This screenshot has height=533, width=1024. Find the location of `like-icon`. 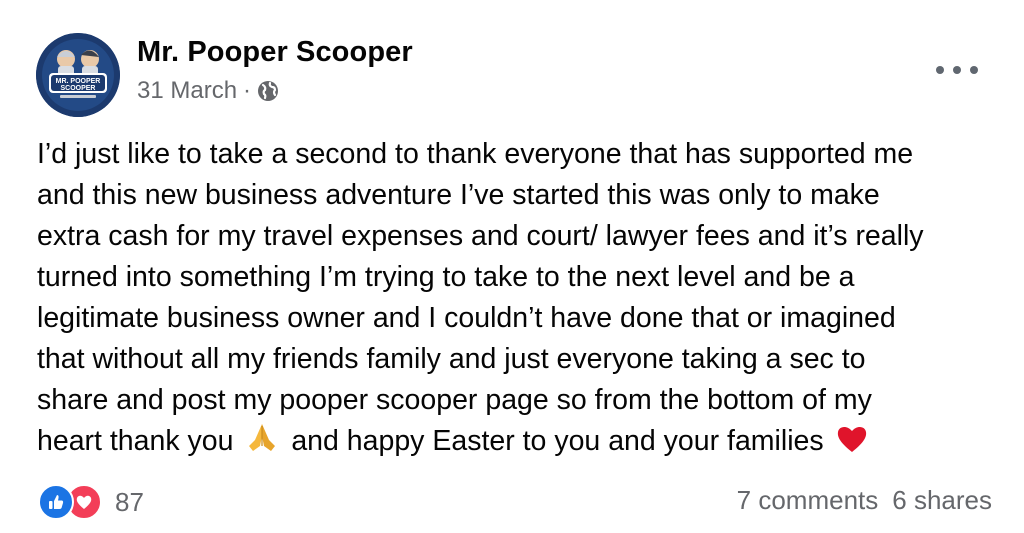

like-icon is located at coordinates (56, 502).